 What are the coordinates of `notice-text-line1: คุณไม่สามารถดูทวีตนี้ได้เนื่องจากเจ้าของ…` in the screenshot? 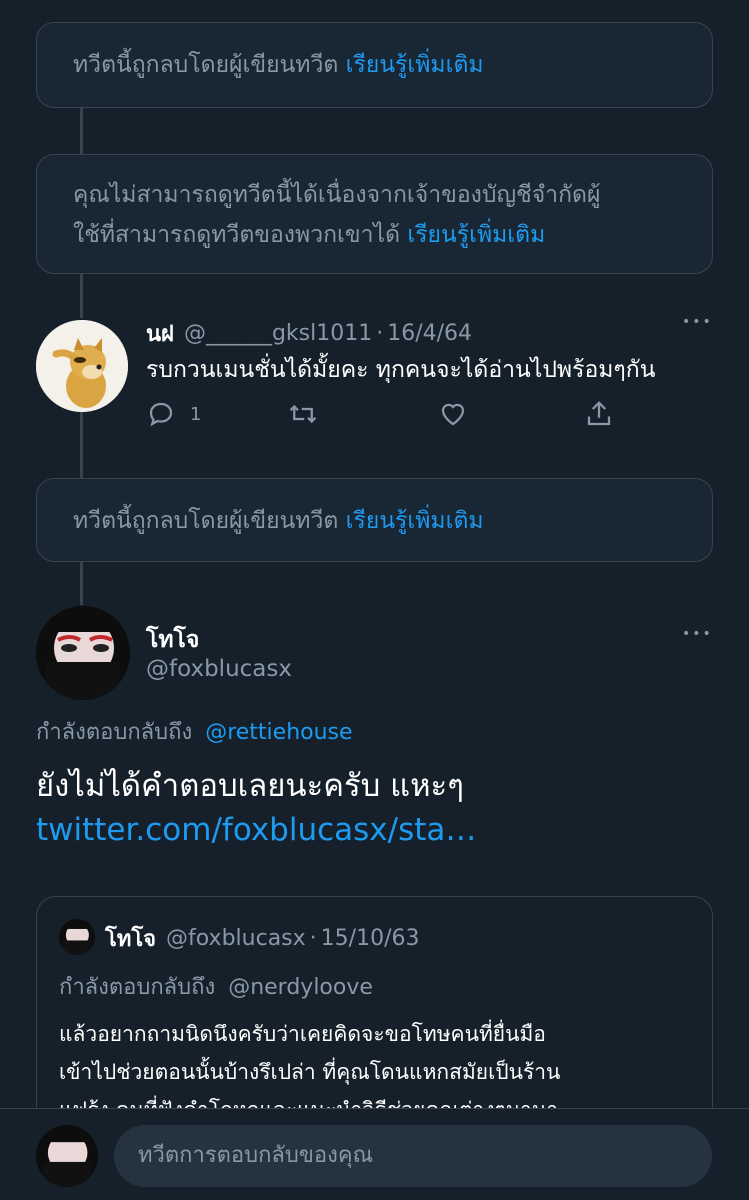 It's located at (337, 195).